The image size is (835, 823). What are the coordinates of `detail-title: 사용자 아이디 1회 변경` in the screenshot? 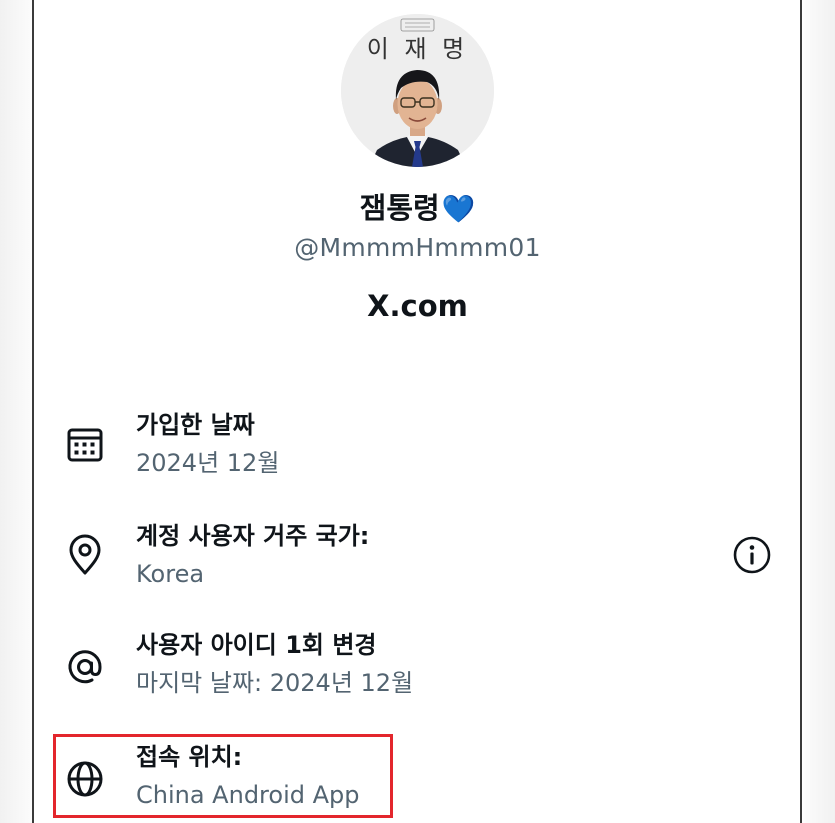 It's located at (256, 645).